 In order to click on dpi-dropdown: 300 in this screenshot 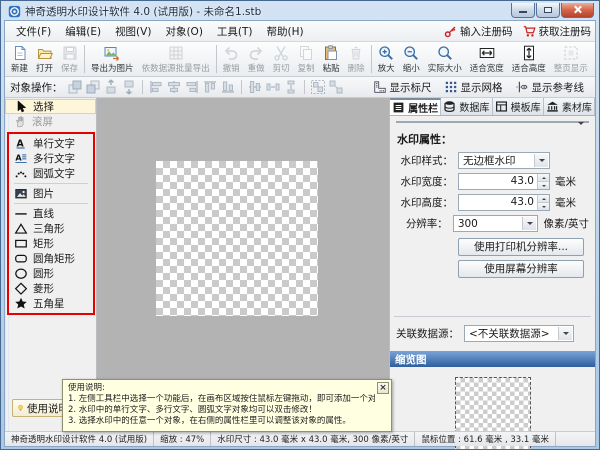, I will do `click(495, 223)`.